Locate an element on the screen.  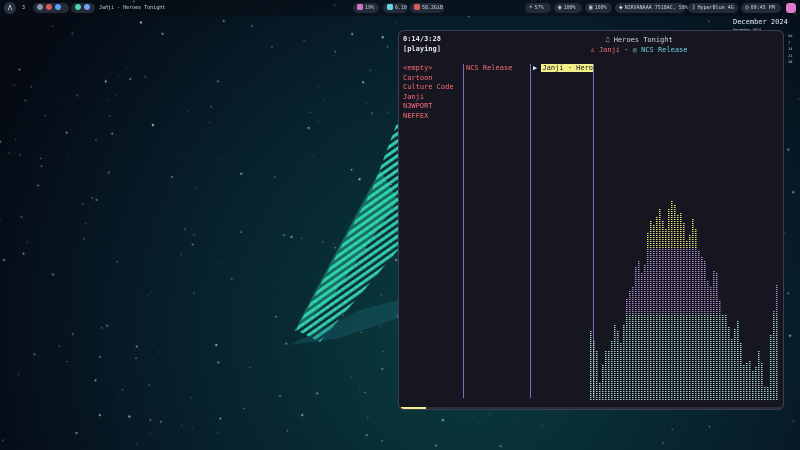
cpu-indicator: 19% is located at coordinates (366, 8).